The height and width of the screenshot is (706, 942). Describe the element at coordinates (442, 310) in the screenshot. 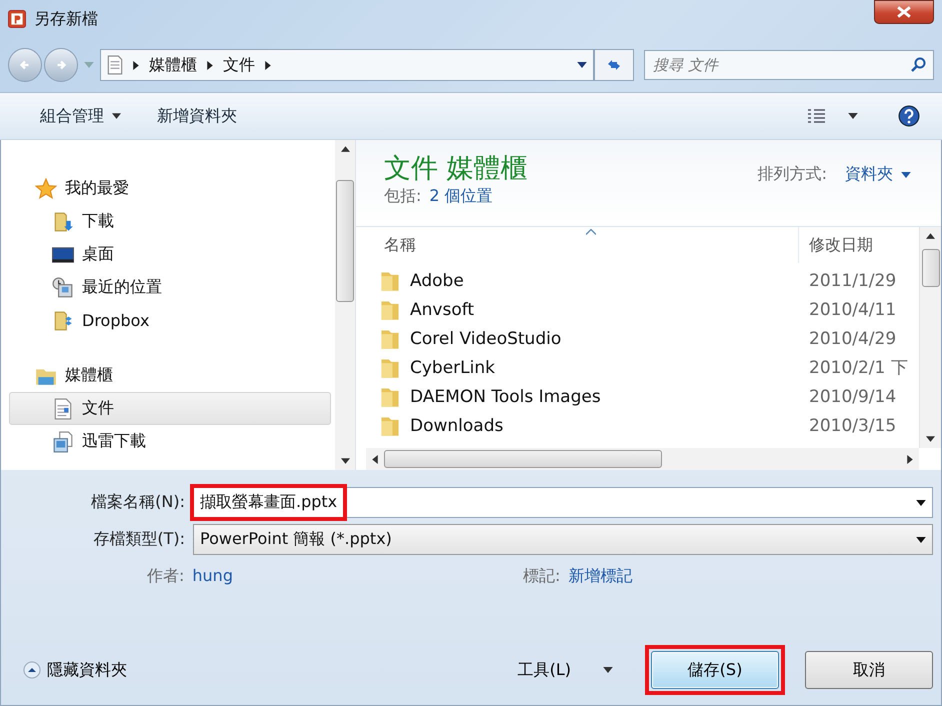

I see `file-name: Anvsoft` at that location.